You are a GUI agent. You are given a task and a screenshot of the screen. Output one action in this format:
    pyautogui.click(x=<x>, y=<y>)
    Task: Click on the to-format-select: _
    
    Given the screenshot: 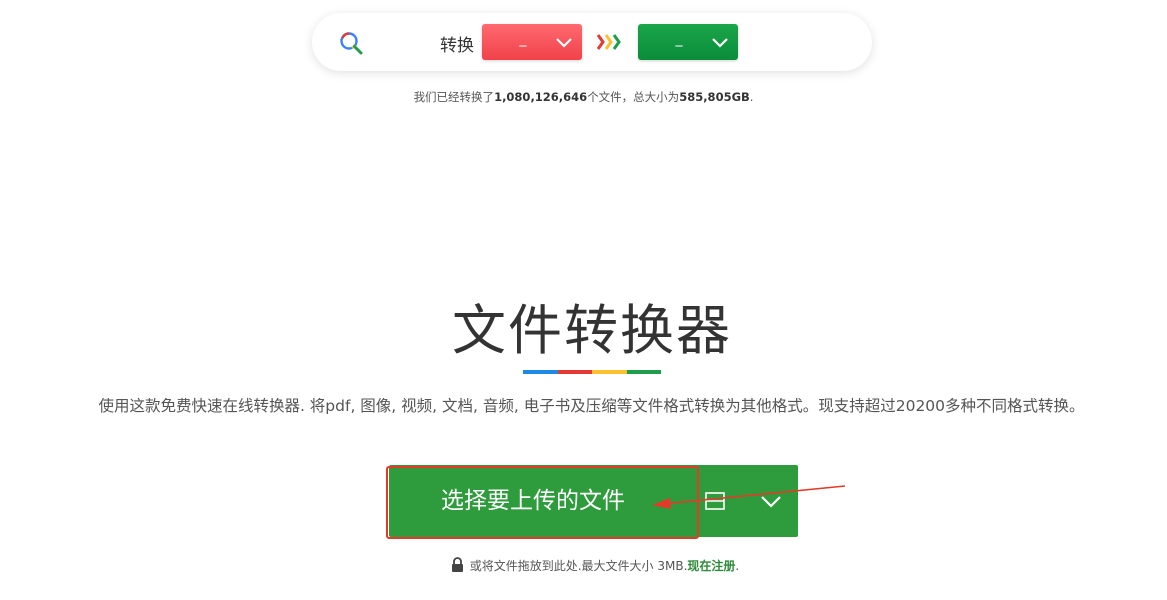 What is the action you would take?
    pyautogui.click(x=688, y=42)
    